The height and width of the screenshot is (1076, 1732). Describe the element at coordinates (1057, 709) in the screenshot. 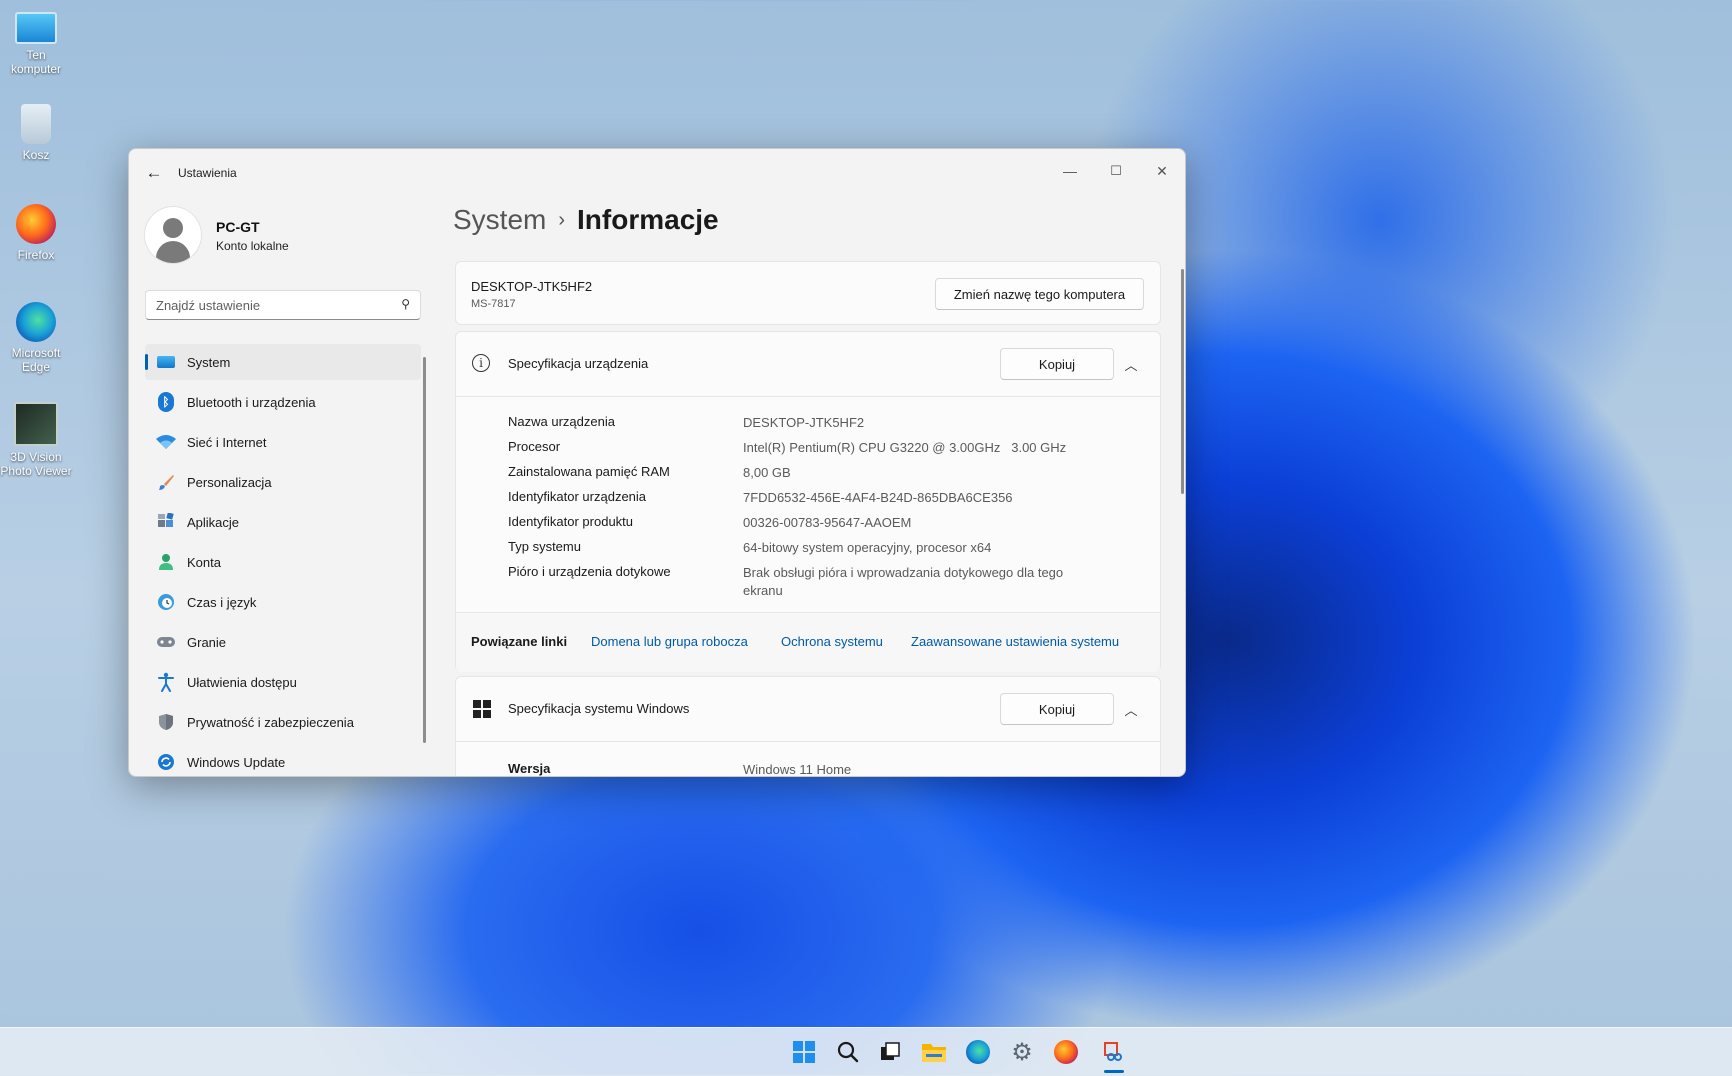

I see `copy-windows-spec-button: Kopiuj` at that location.